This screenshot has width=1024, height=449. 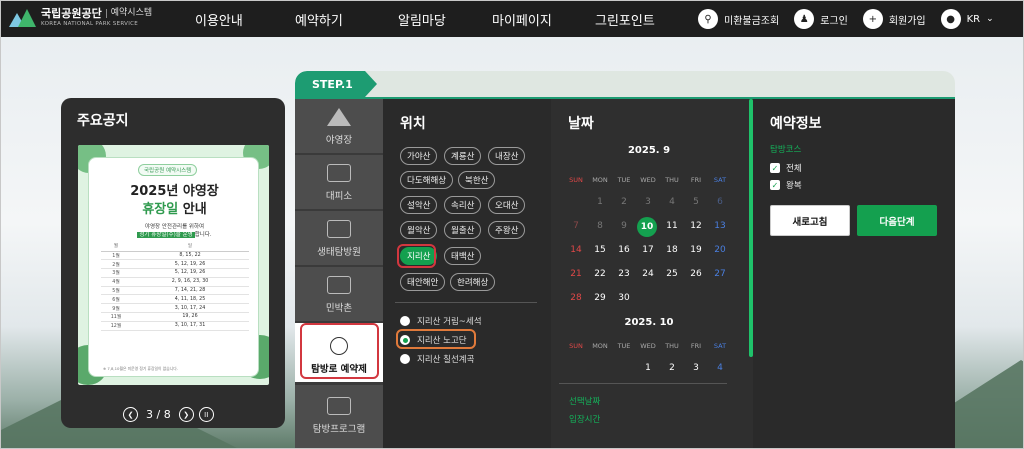 What do you see at coordinates (339, 229) in the screenshot?
I see `eco-center-icon` at bounding box center [339, 229].